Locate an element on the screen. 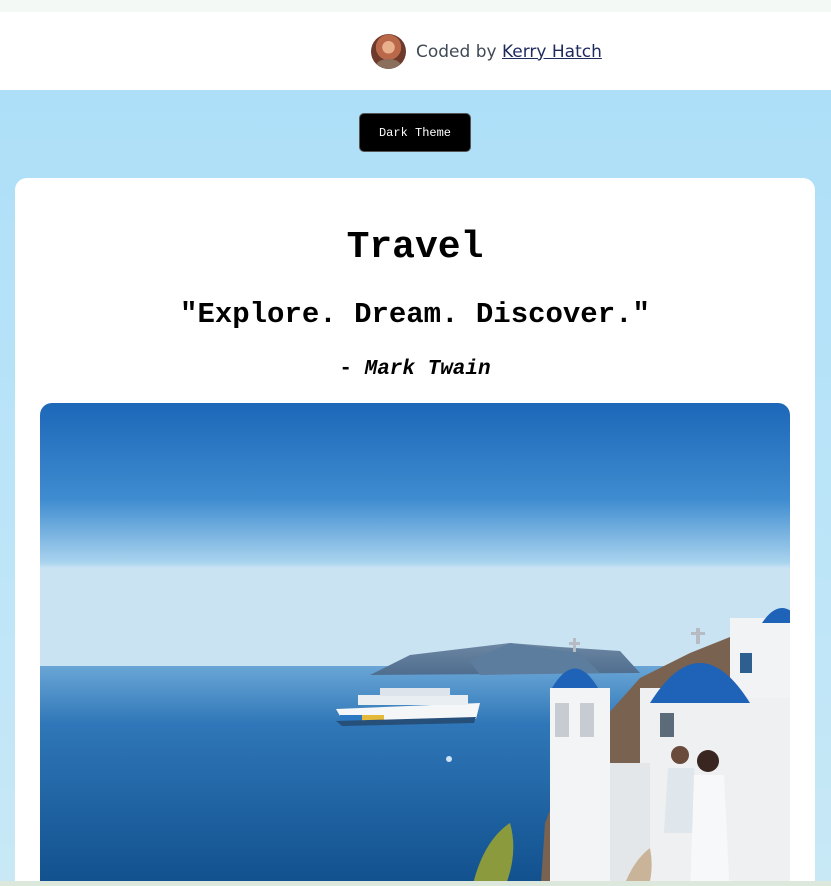 This screenshot has width=831, height=886. credit-text: Coded by Kerry Hatch is located at coordinates (509, 52).